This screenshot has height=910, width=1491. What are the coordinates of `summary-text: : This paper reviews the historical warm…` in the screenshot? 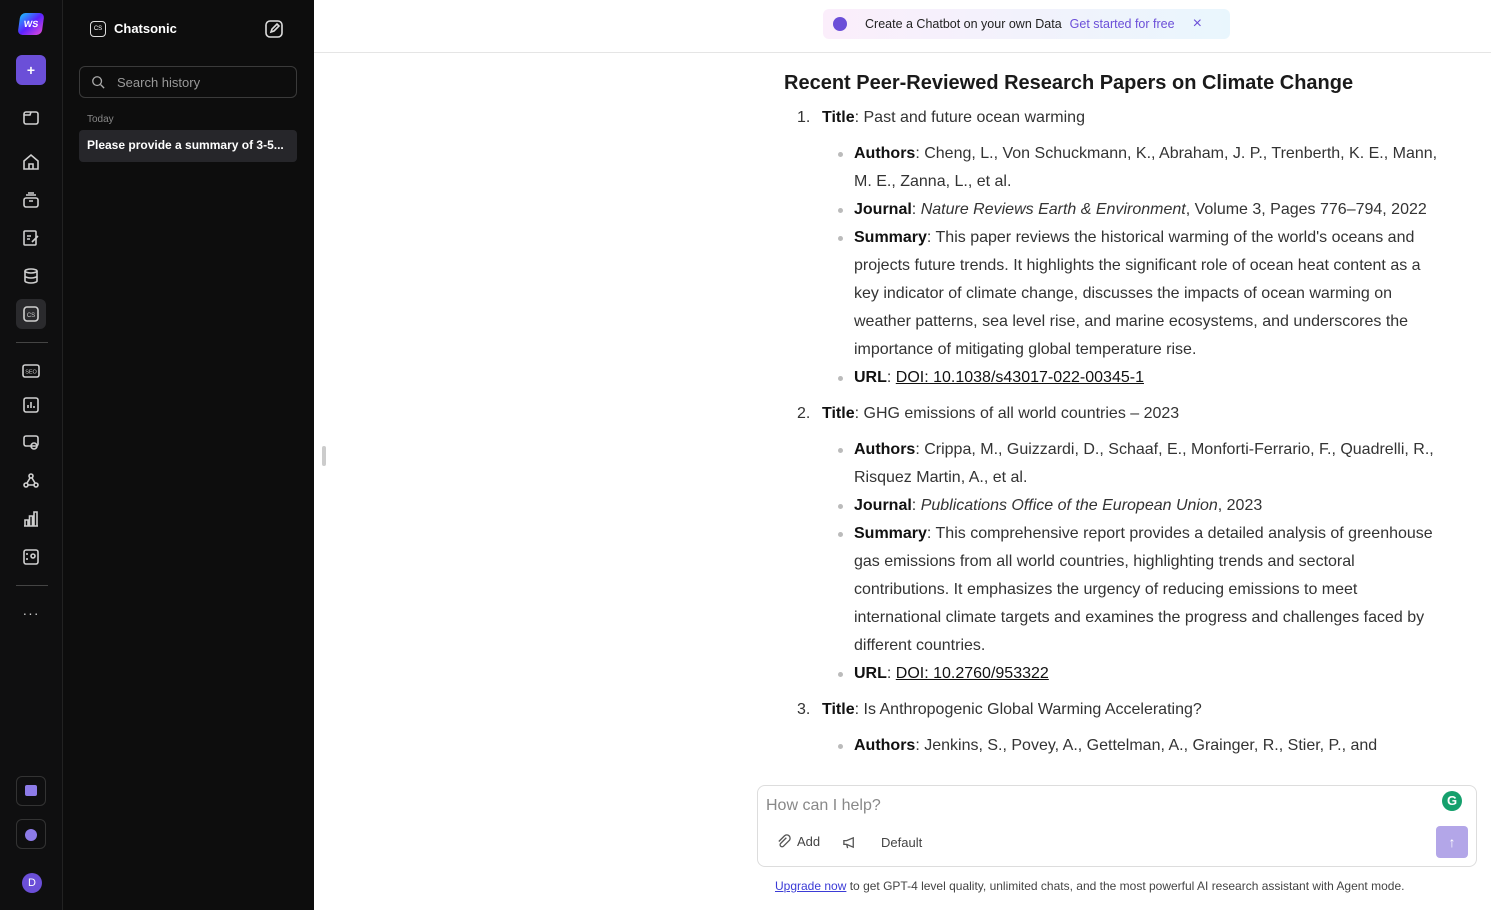 It's located at (1137, 293).